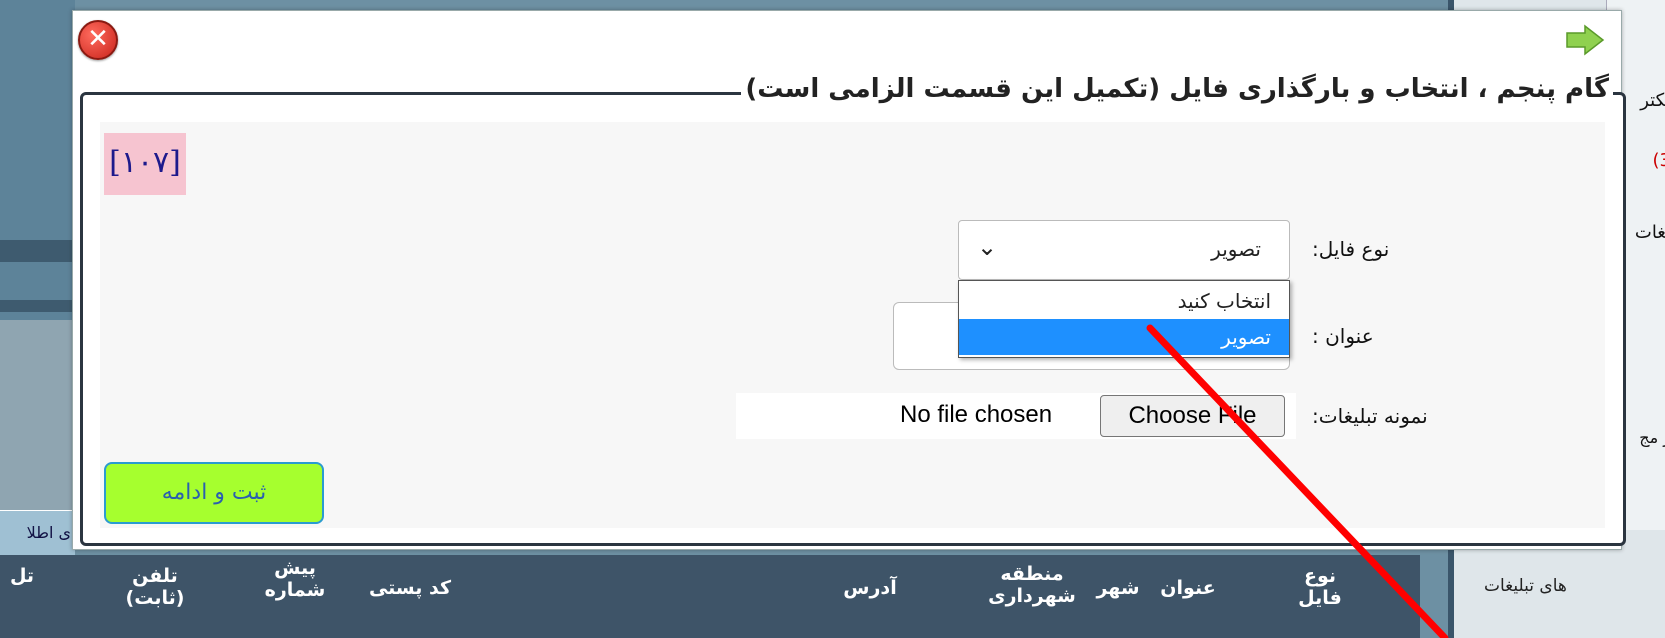 This screenshot has width=1665, height=638. What do you see at coordinates (987, 247) in the screenshot?
I see `chevron-down-icon: ⌄` at bounding box center [987, 247].